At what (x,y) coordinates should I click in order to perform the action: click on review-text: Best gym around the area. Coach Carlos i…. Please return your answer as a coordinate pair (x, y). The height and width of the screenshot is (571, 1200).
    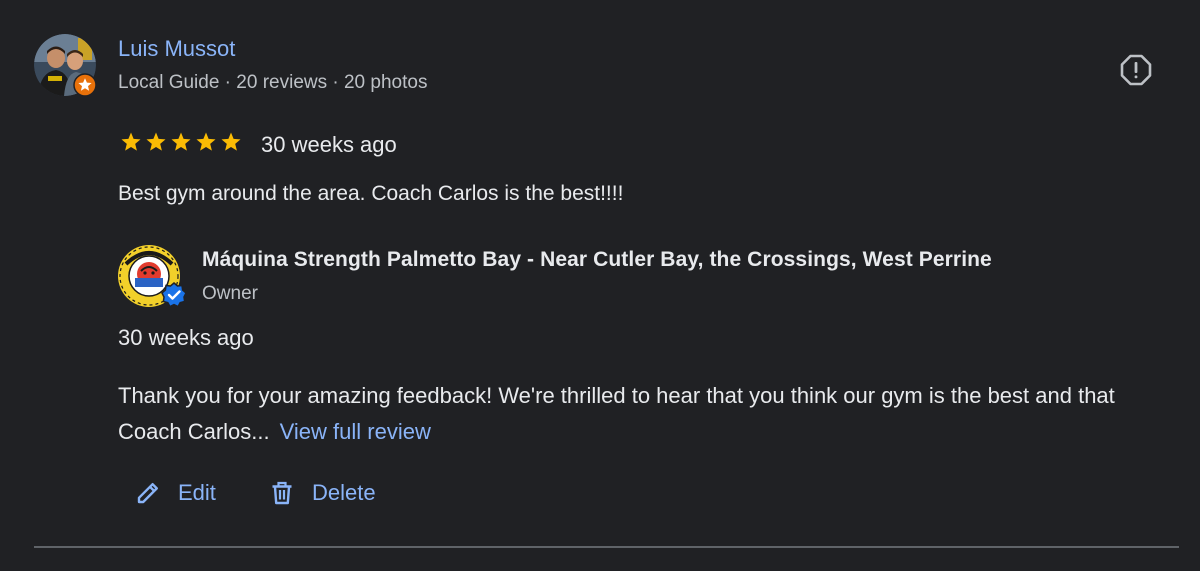
    Looking at the image, I should click on (371, 193).